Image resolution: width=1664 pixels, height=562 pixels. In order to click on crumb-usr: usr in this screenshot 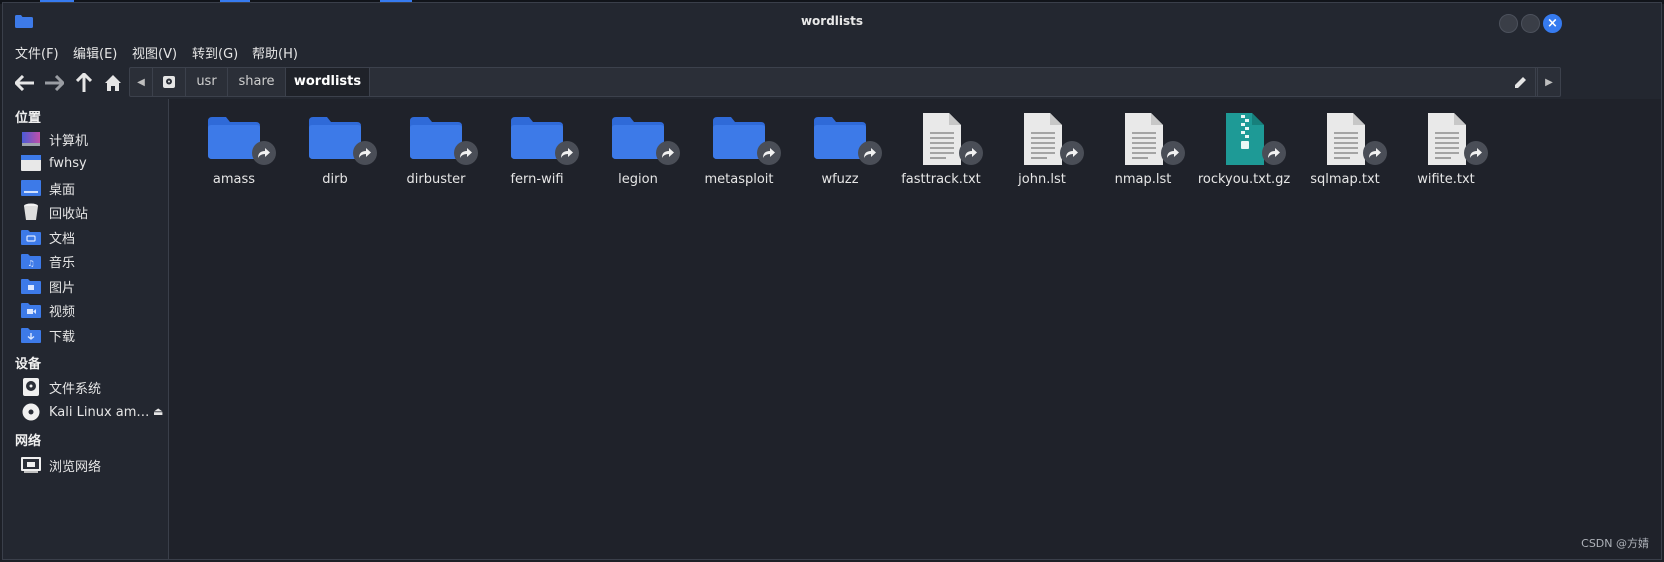, I will do `click(207, 82)`.